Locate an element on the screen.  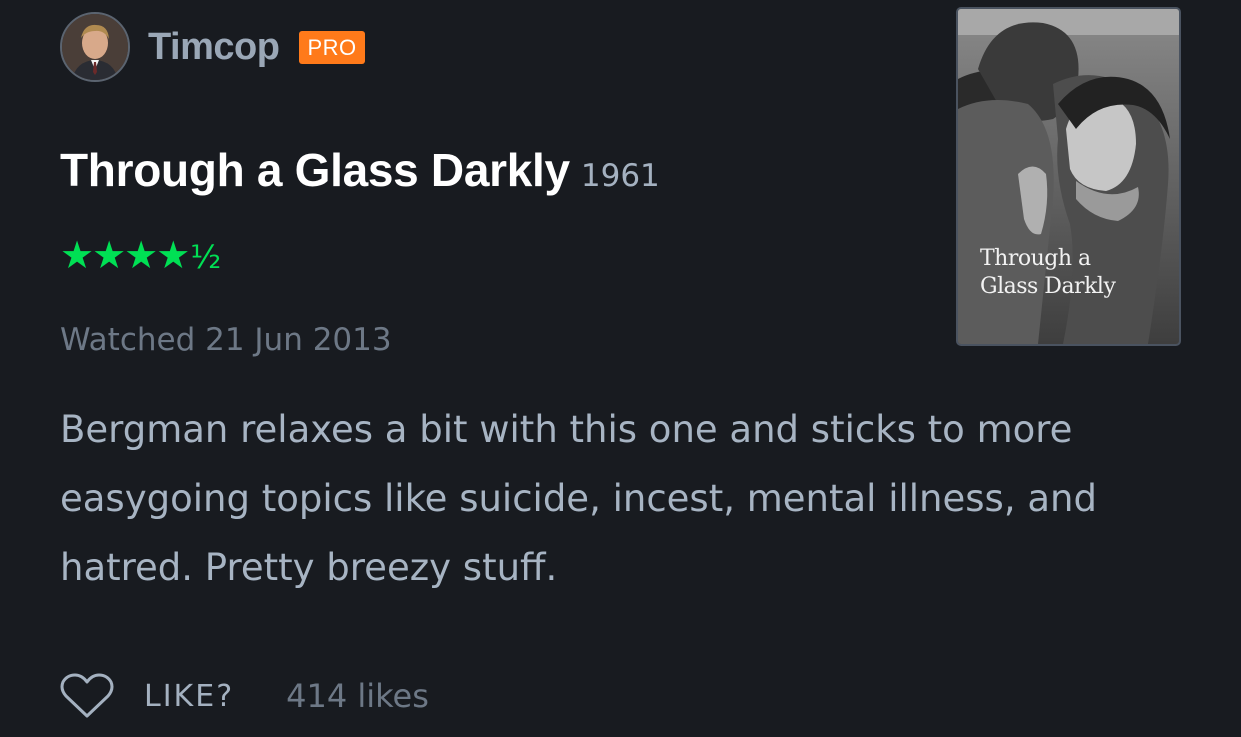
rating-half-star: ½ is located at coordinates (206, 257).